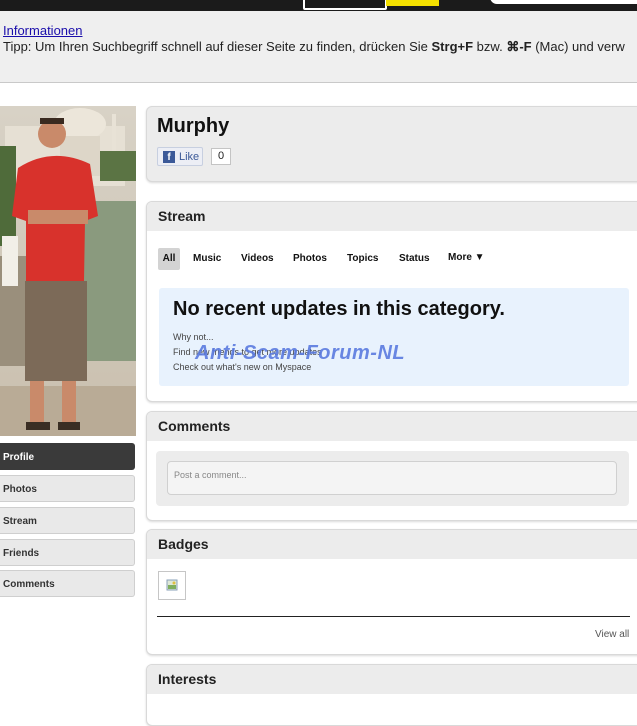 This screenshot has width=637, height=726. I want to click on badge-image-icon, so click(172, 585).